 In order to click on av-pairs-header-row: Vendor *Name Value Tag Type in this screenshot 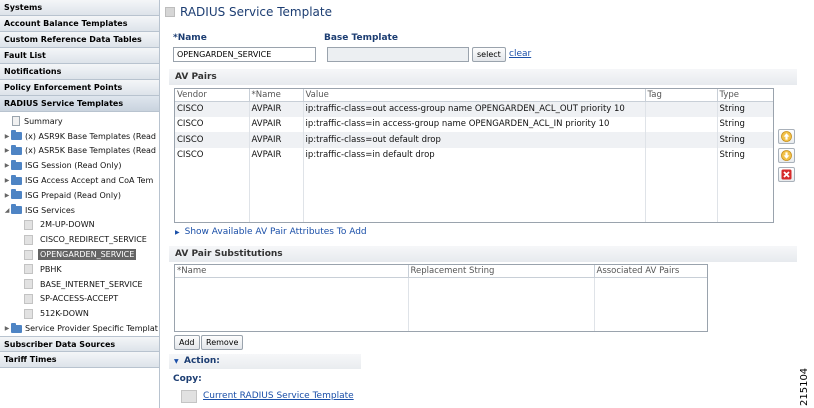, I will do `click(474, 95)`.